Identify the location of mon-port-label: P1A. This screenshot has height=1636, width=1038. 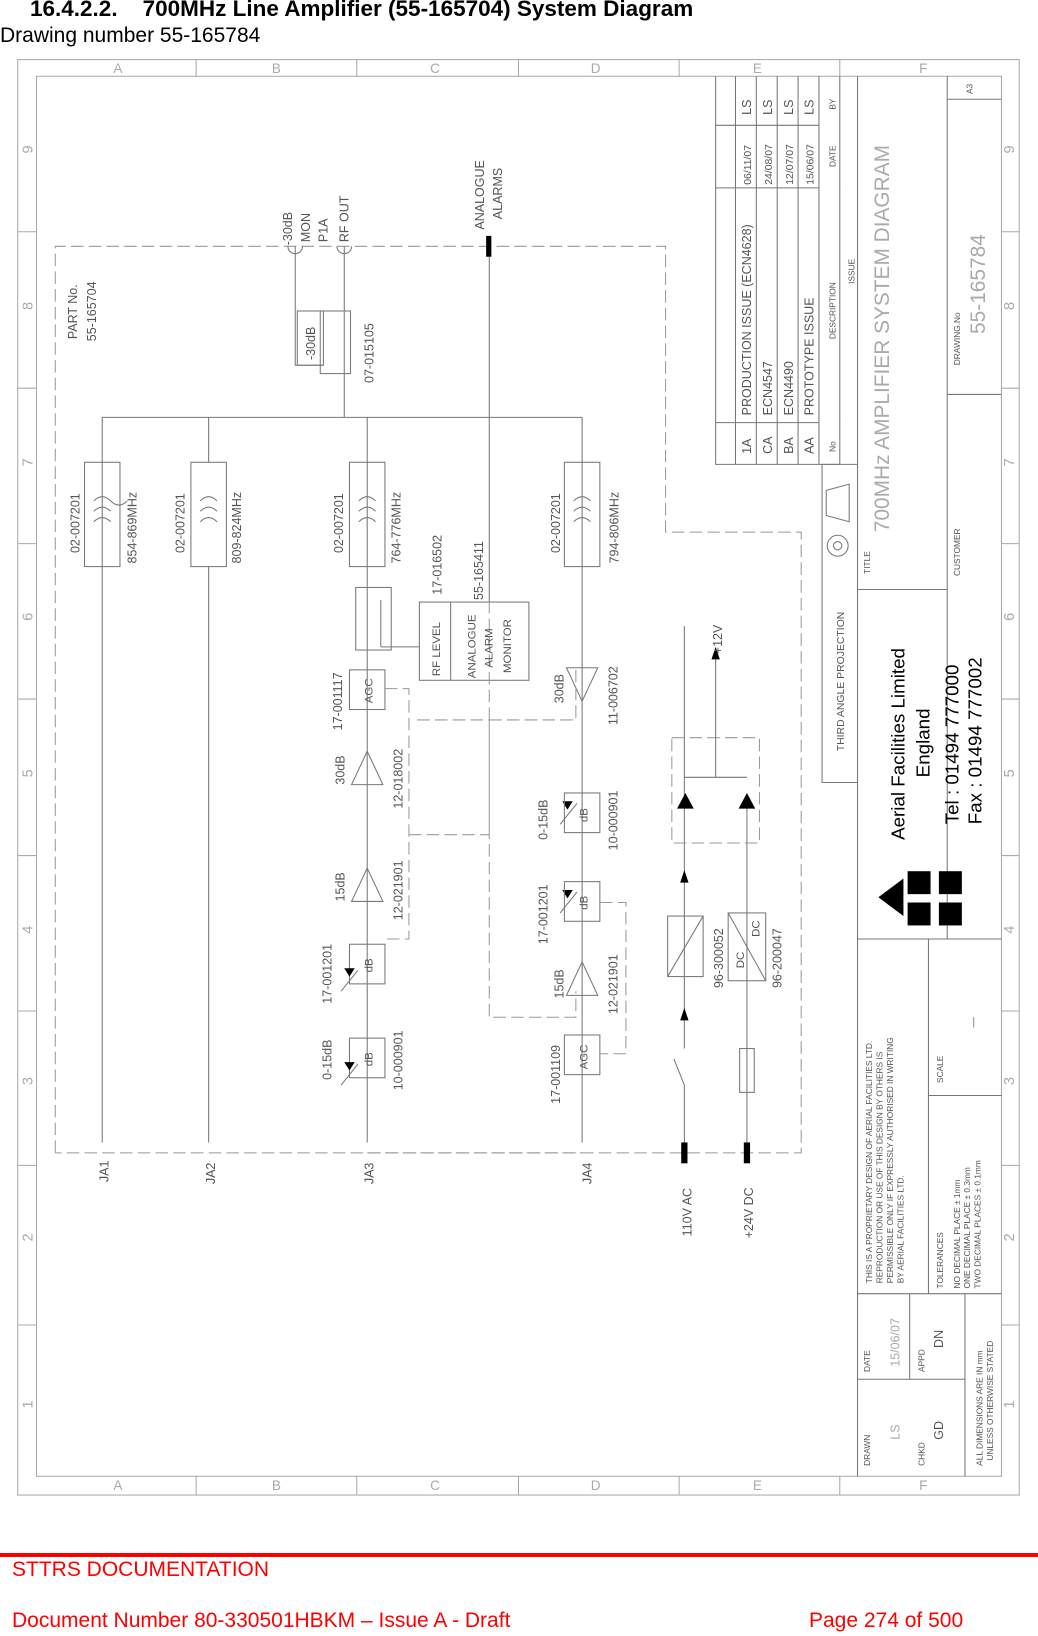
(324, 230).